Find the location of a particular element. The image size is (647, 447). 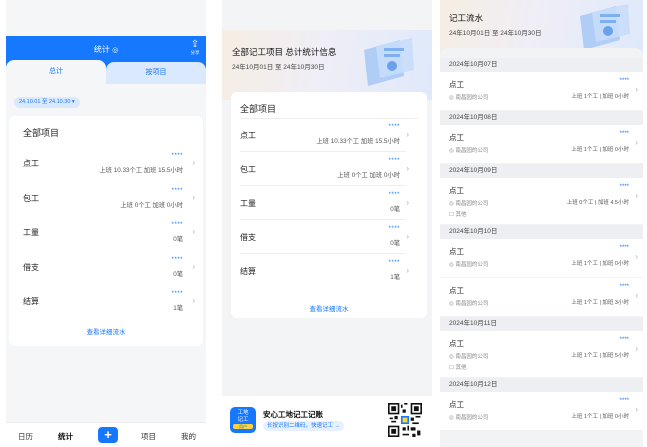

nav-projects: 项目 is located at coordinates (148, 436).